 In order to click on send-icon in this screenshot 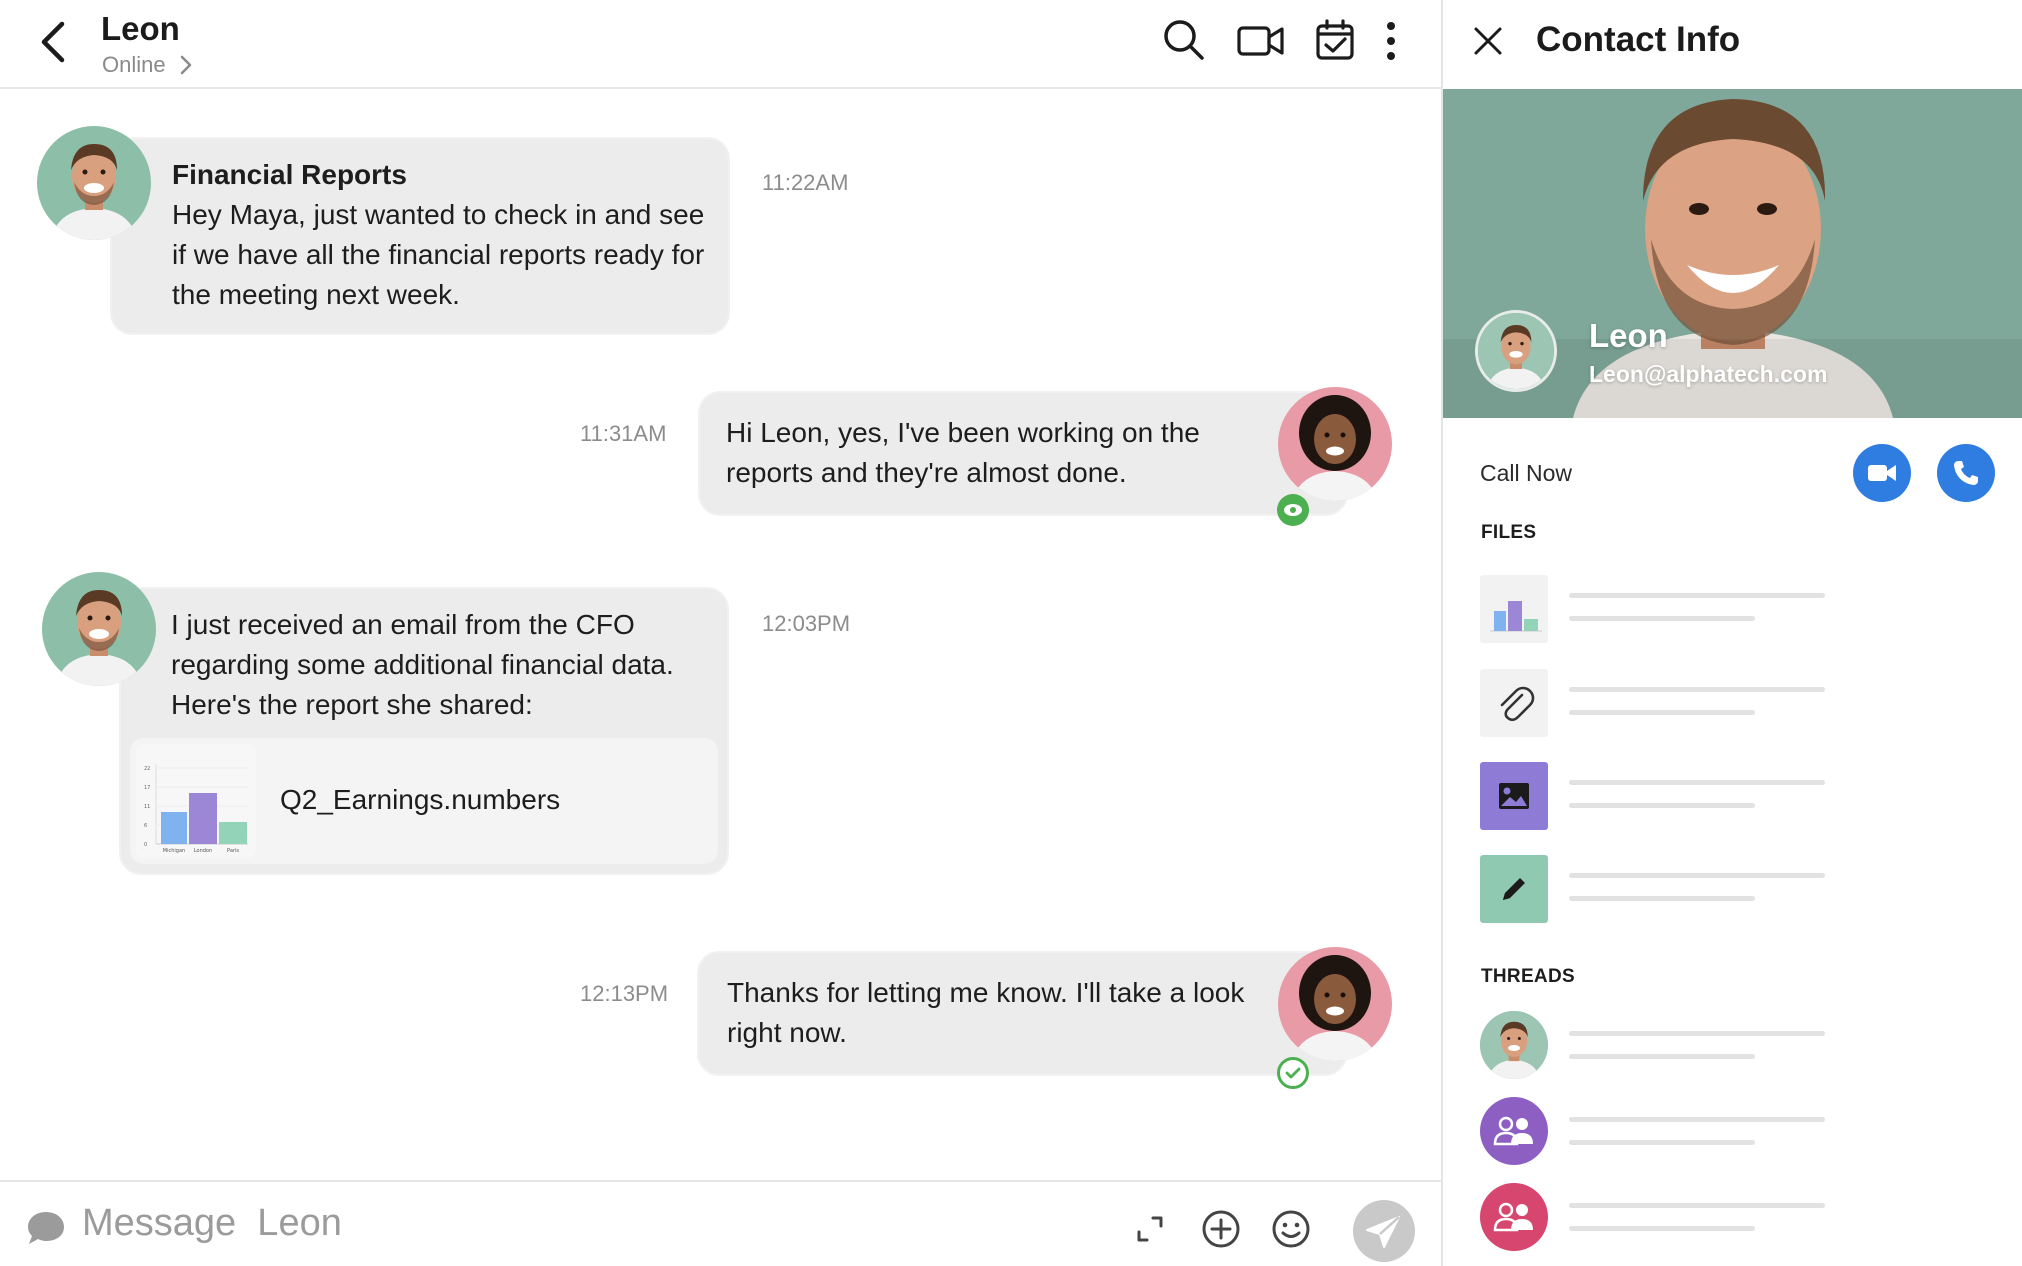, I will do `click(1383, 1232)`.